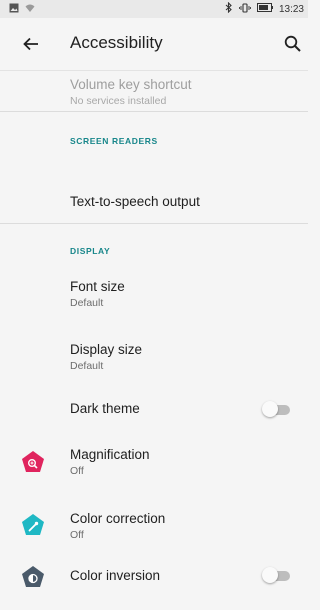 The height and width of the screenshot is (610, 320). Describe the element at coordinates (135, 201) in the screenshot. I see `text-to-speech-title: Text-to-speech output` at that location.